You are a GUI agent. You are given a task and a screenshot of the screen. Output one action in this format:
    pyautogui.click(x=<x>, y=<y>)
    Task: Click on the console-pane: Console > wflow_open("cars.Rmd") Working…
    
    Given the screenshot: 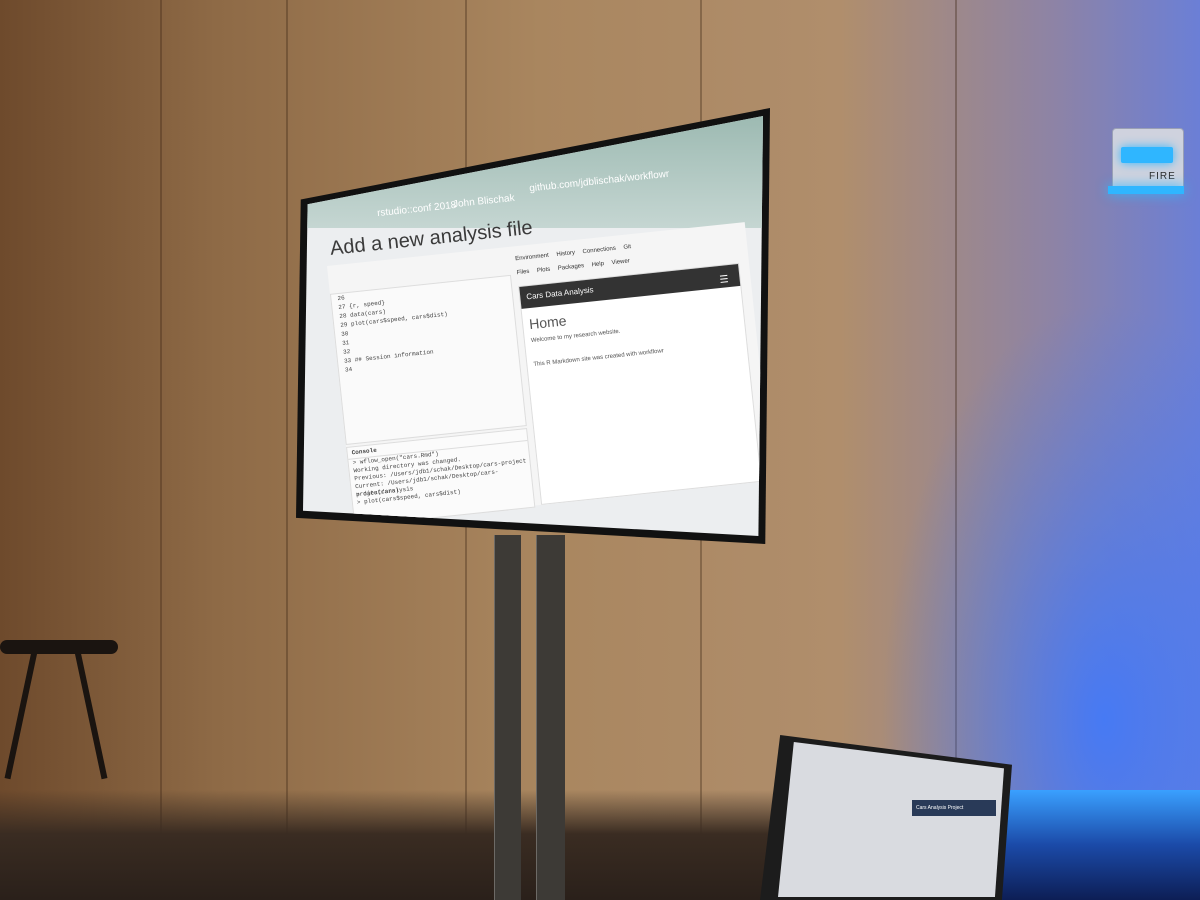 What is the action you would take?
    pyautogui.click(x=441, y=477)
    